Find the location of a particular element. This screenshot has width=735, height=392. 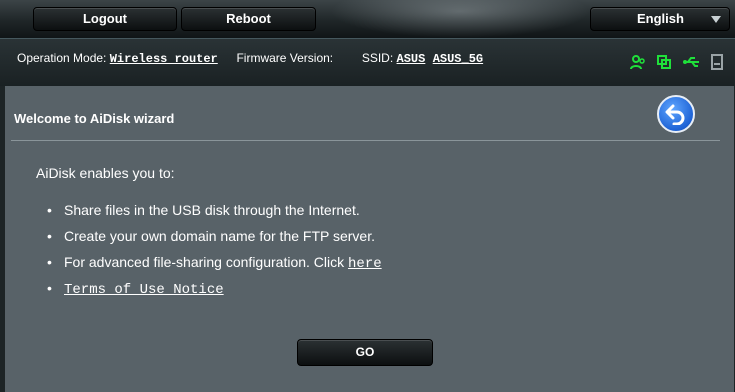

terms-of-use-link: Terms of Use Notice is located at coordinates (144, 290).